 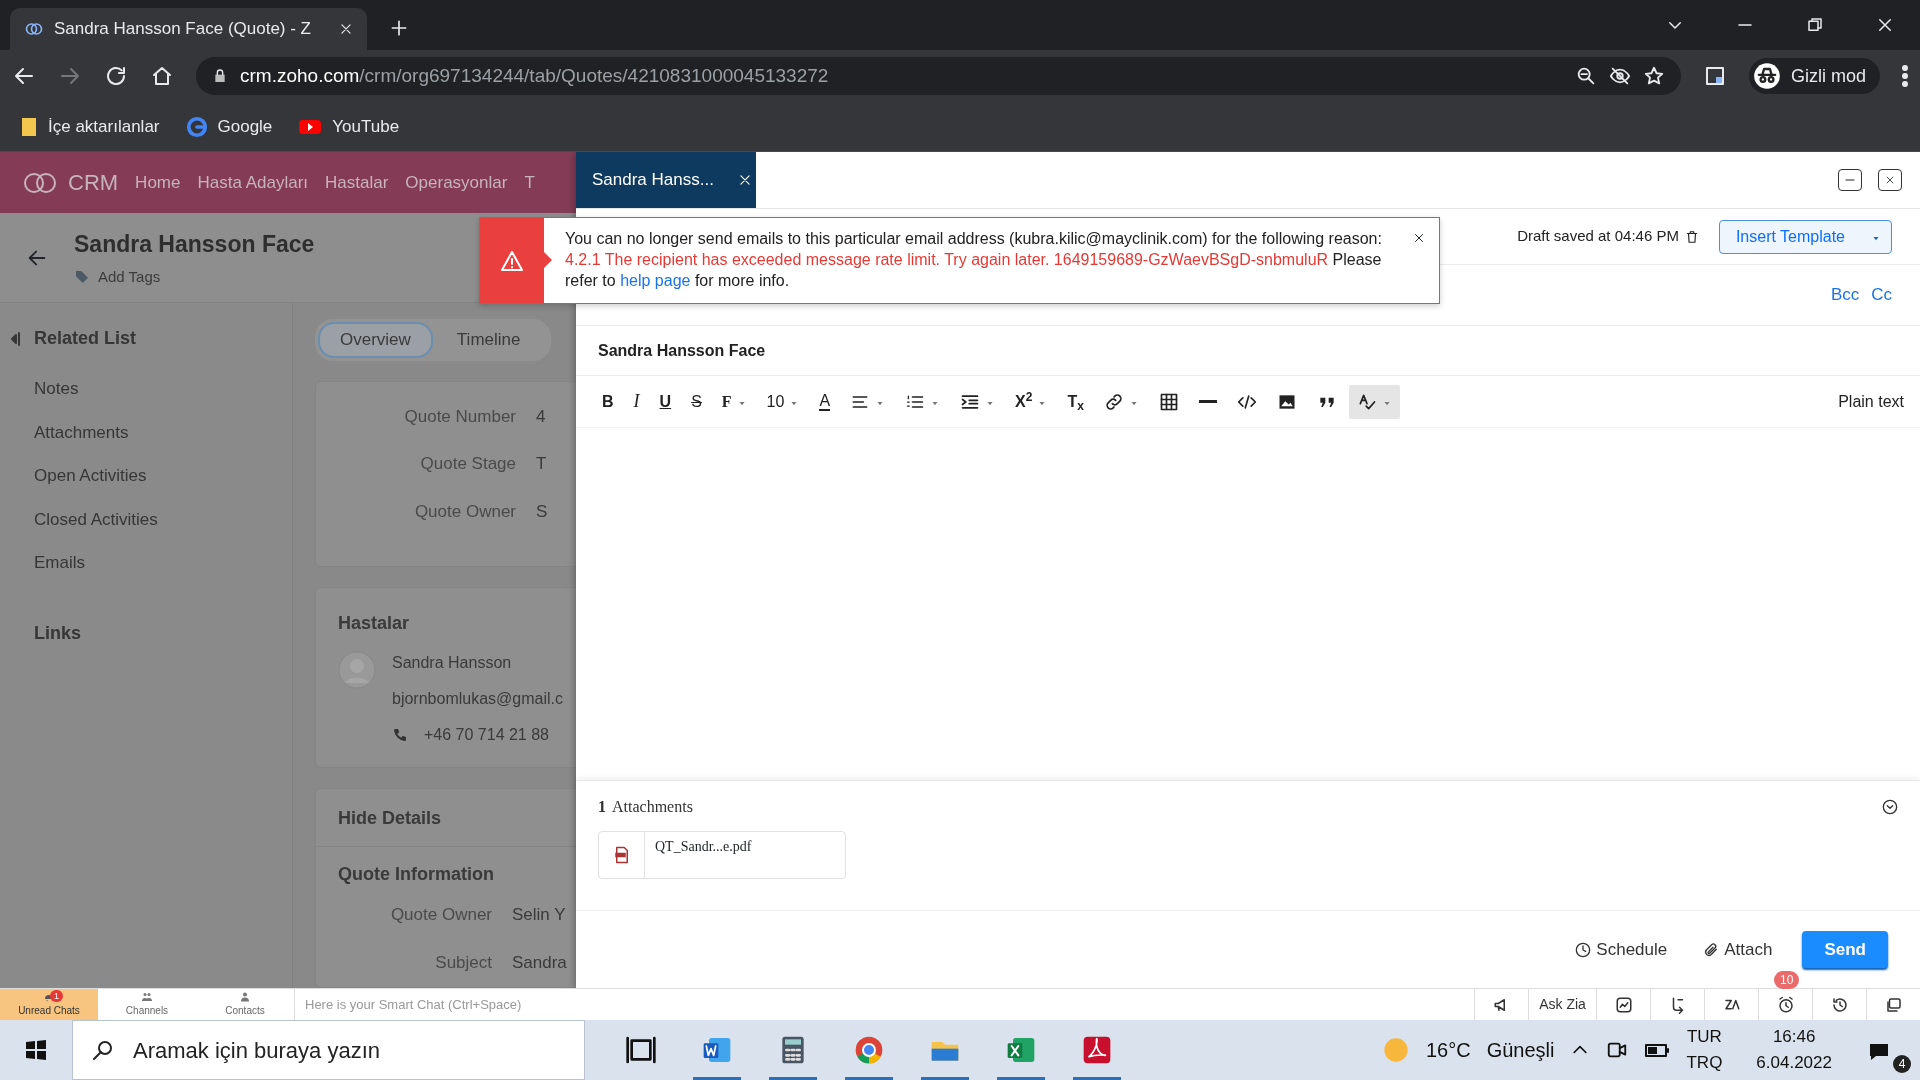 I want to click on chat-tab: Channels, so click(x=147, y=1004).